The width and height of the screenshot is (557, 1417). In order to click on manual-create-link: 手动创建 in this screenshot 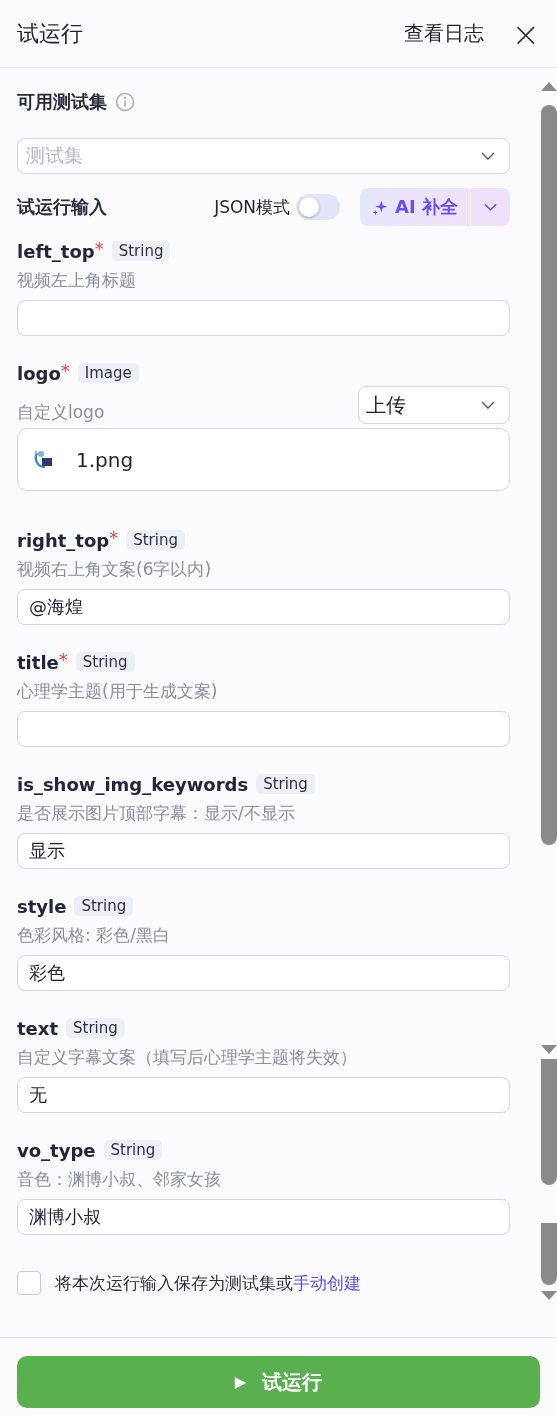, I will do `click(327, 1282)`.